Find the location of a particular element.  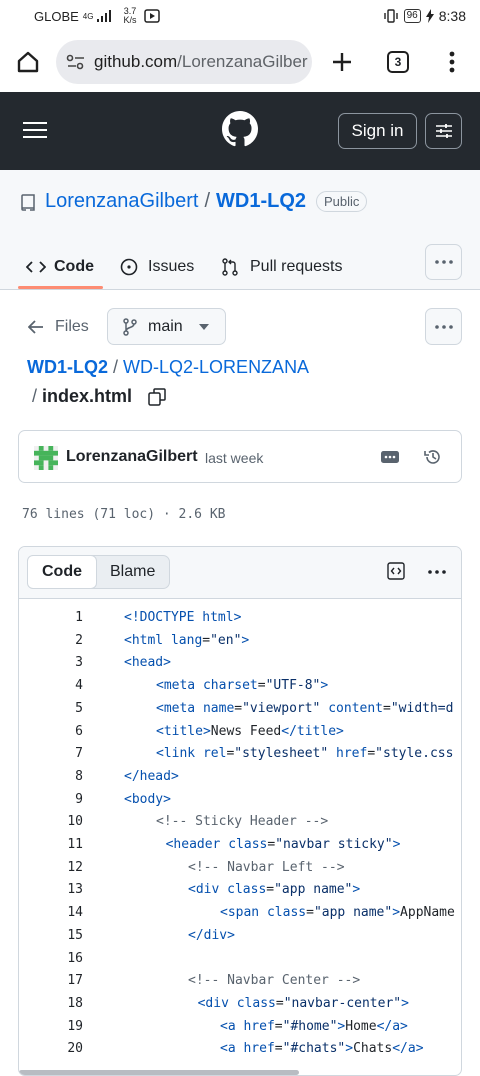

search-filter-button is located at coordinates (443, 131).